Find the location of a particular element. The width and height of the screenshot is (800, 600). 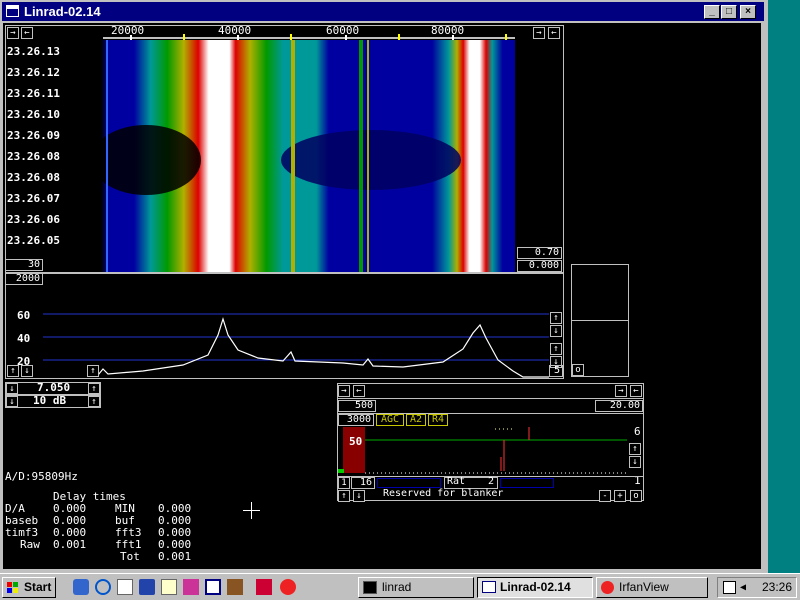

waterfall-zoom-out-button: ← is located at coordinates (554, 33).